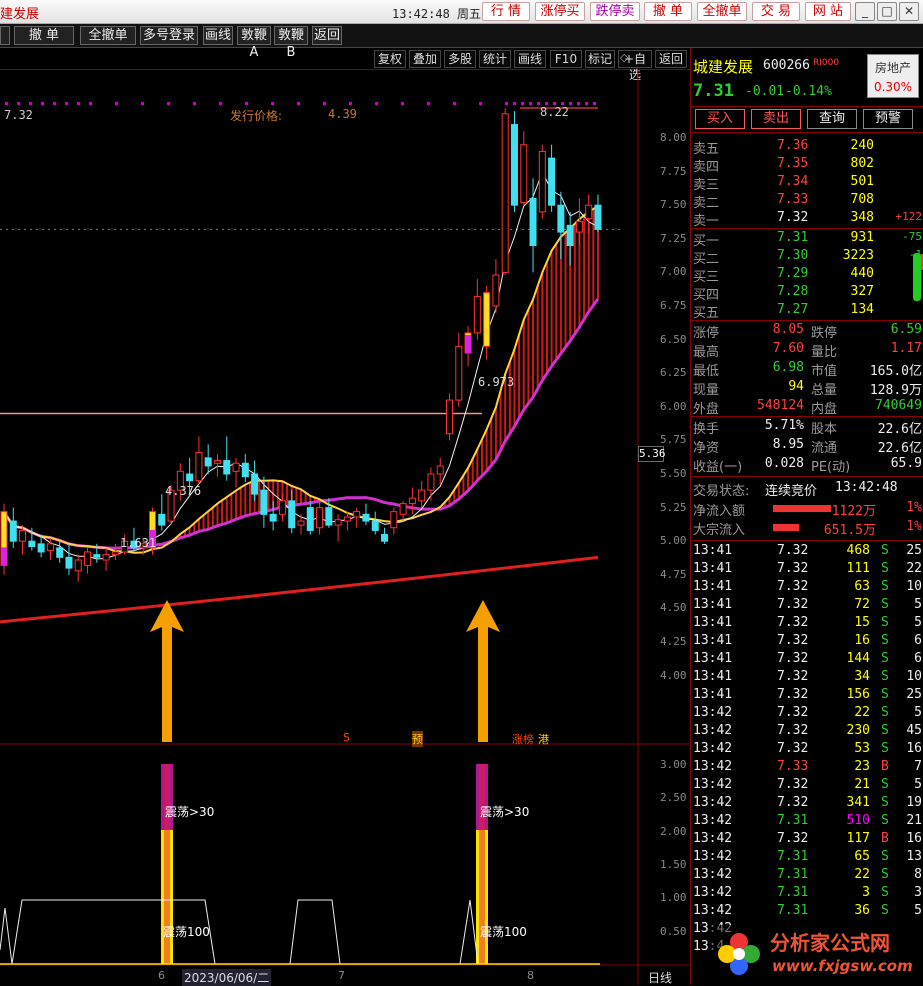 This screenshot has height=986, width=923. Describe the element at coordinates (776, 119) in the screenshot. I see `sell-button: 卖出` at that location.